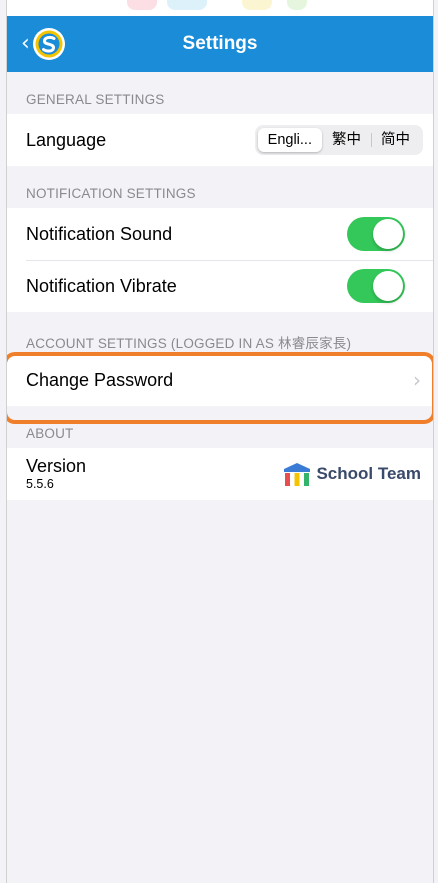  What do you see at coordinates (95, 99) in the screenshot?
I see `general-settings-header: GENERAL SETTINGS` at bounding box center [95, 99].